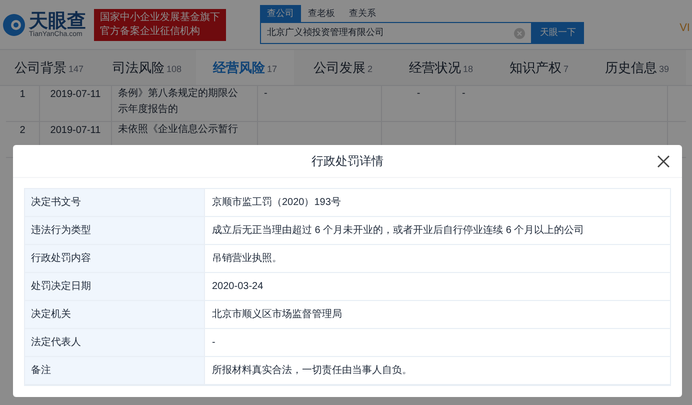 The width and height of the screenshot is (692, 405). What do you see at coordinates (115, 342) in the screenshot?
I see `field-label: 法定代表人` at bounding box center [115, 342].